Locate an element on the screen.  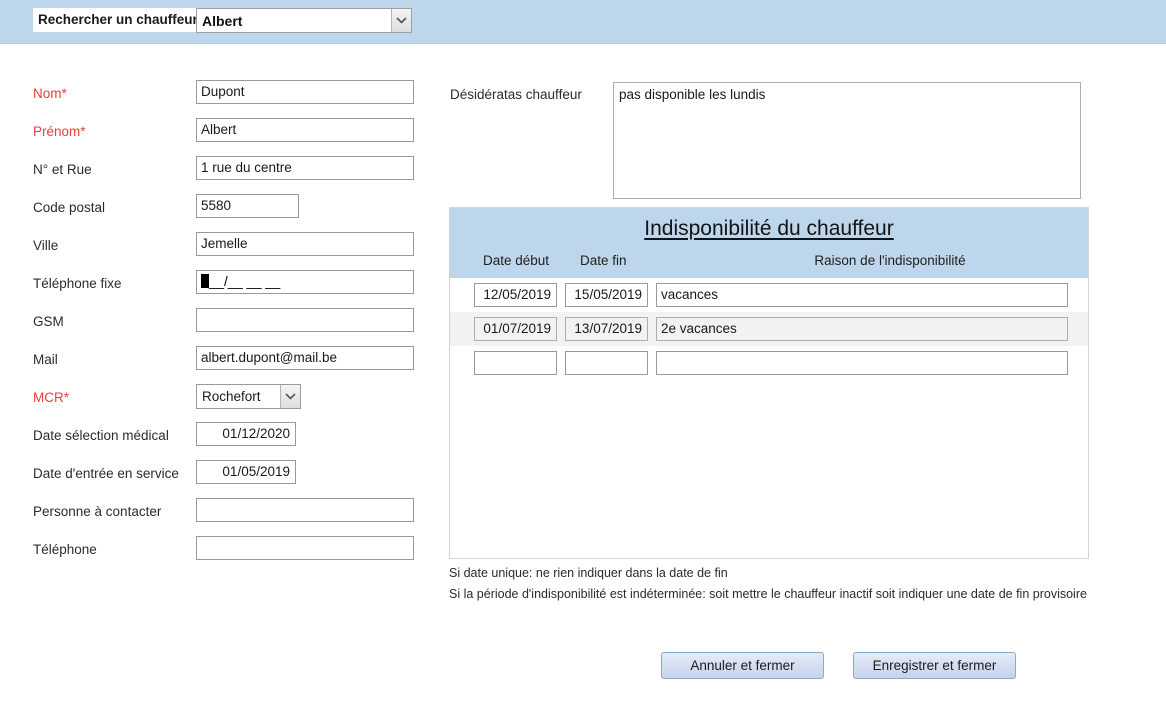
field-row-ville: Ville Jemelle is located at coordinates (220, 251).